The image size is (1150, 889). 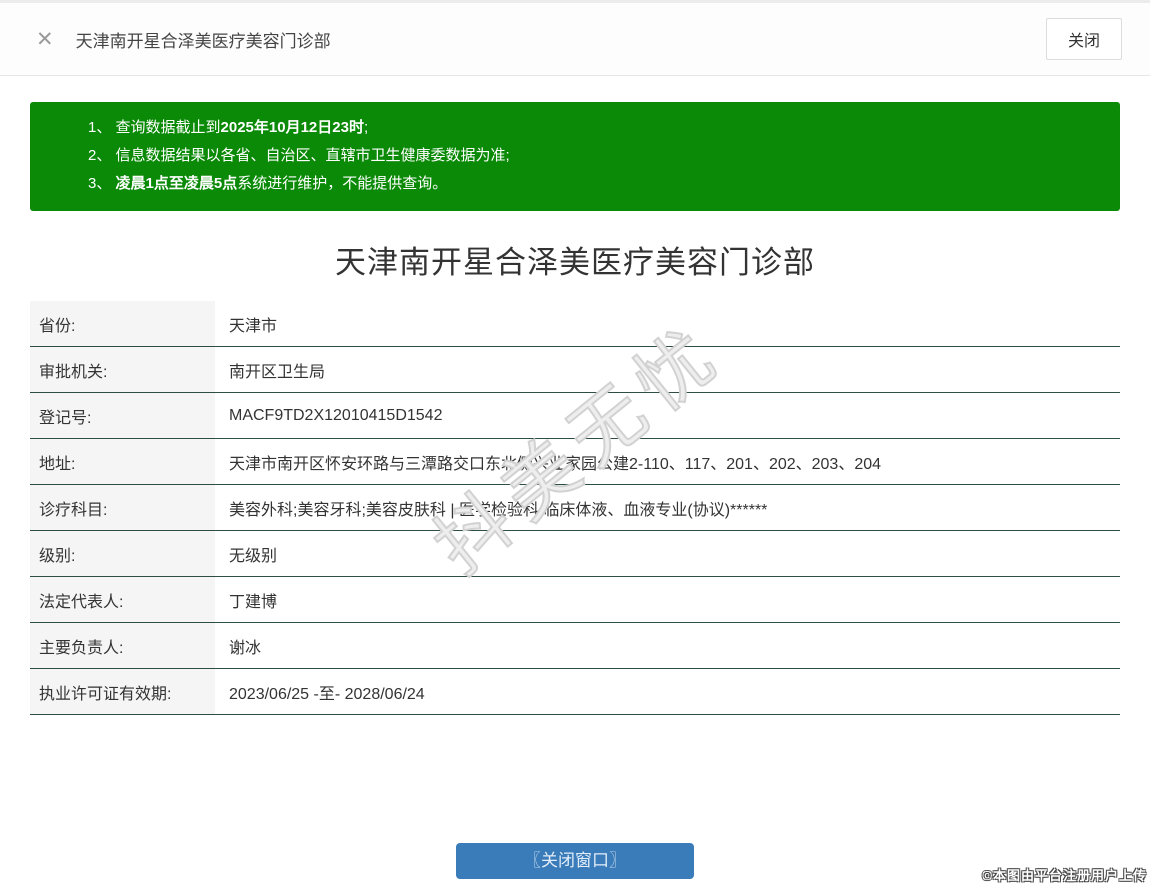 What do you see at coordinates (575, 39) in the screenshot?
I see `window-header: ✕ 天津南开星合泽美医疗美容门诊部 关闭` at bounding box center [575, 39].